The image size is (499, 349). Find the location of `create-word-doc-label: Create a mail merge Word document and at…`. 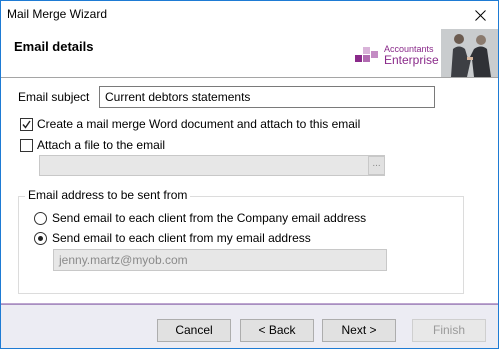

create-word-doc-label: Create a mail merge Word document and at… is located at coordinates (198, 124).